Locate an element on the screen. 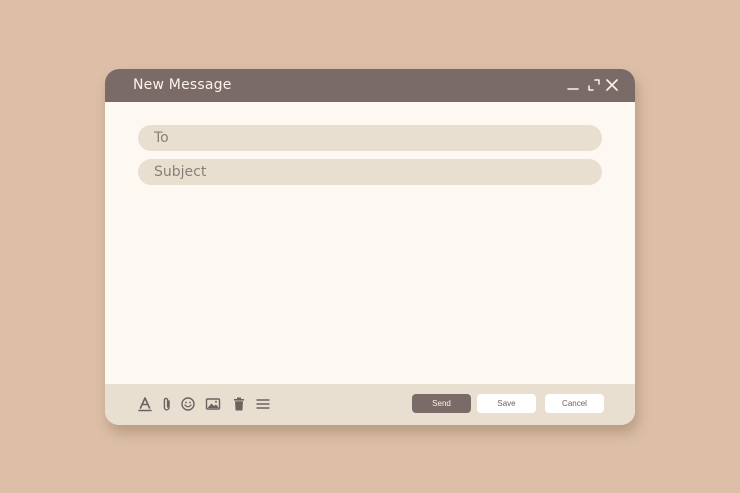  send-button: Send is located at coordinates (441, 403).